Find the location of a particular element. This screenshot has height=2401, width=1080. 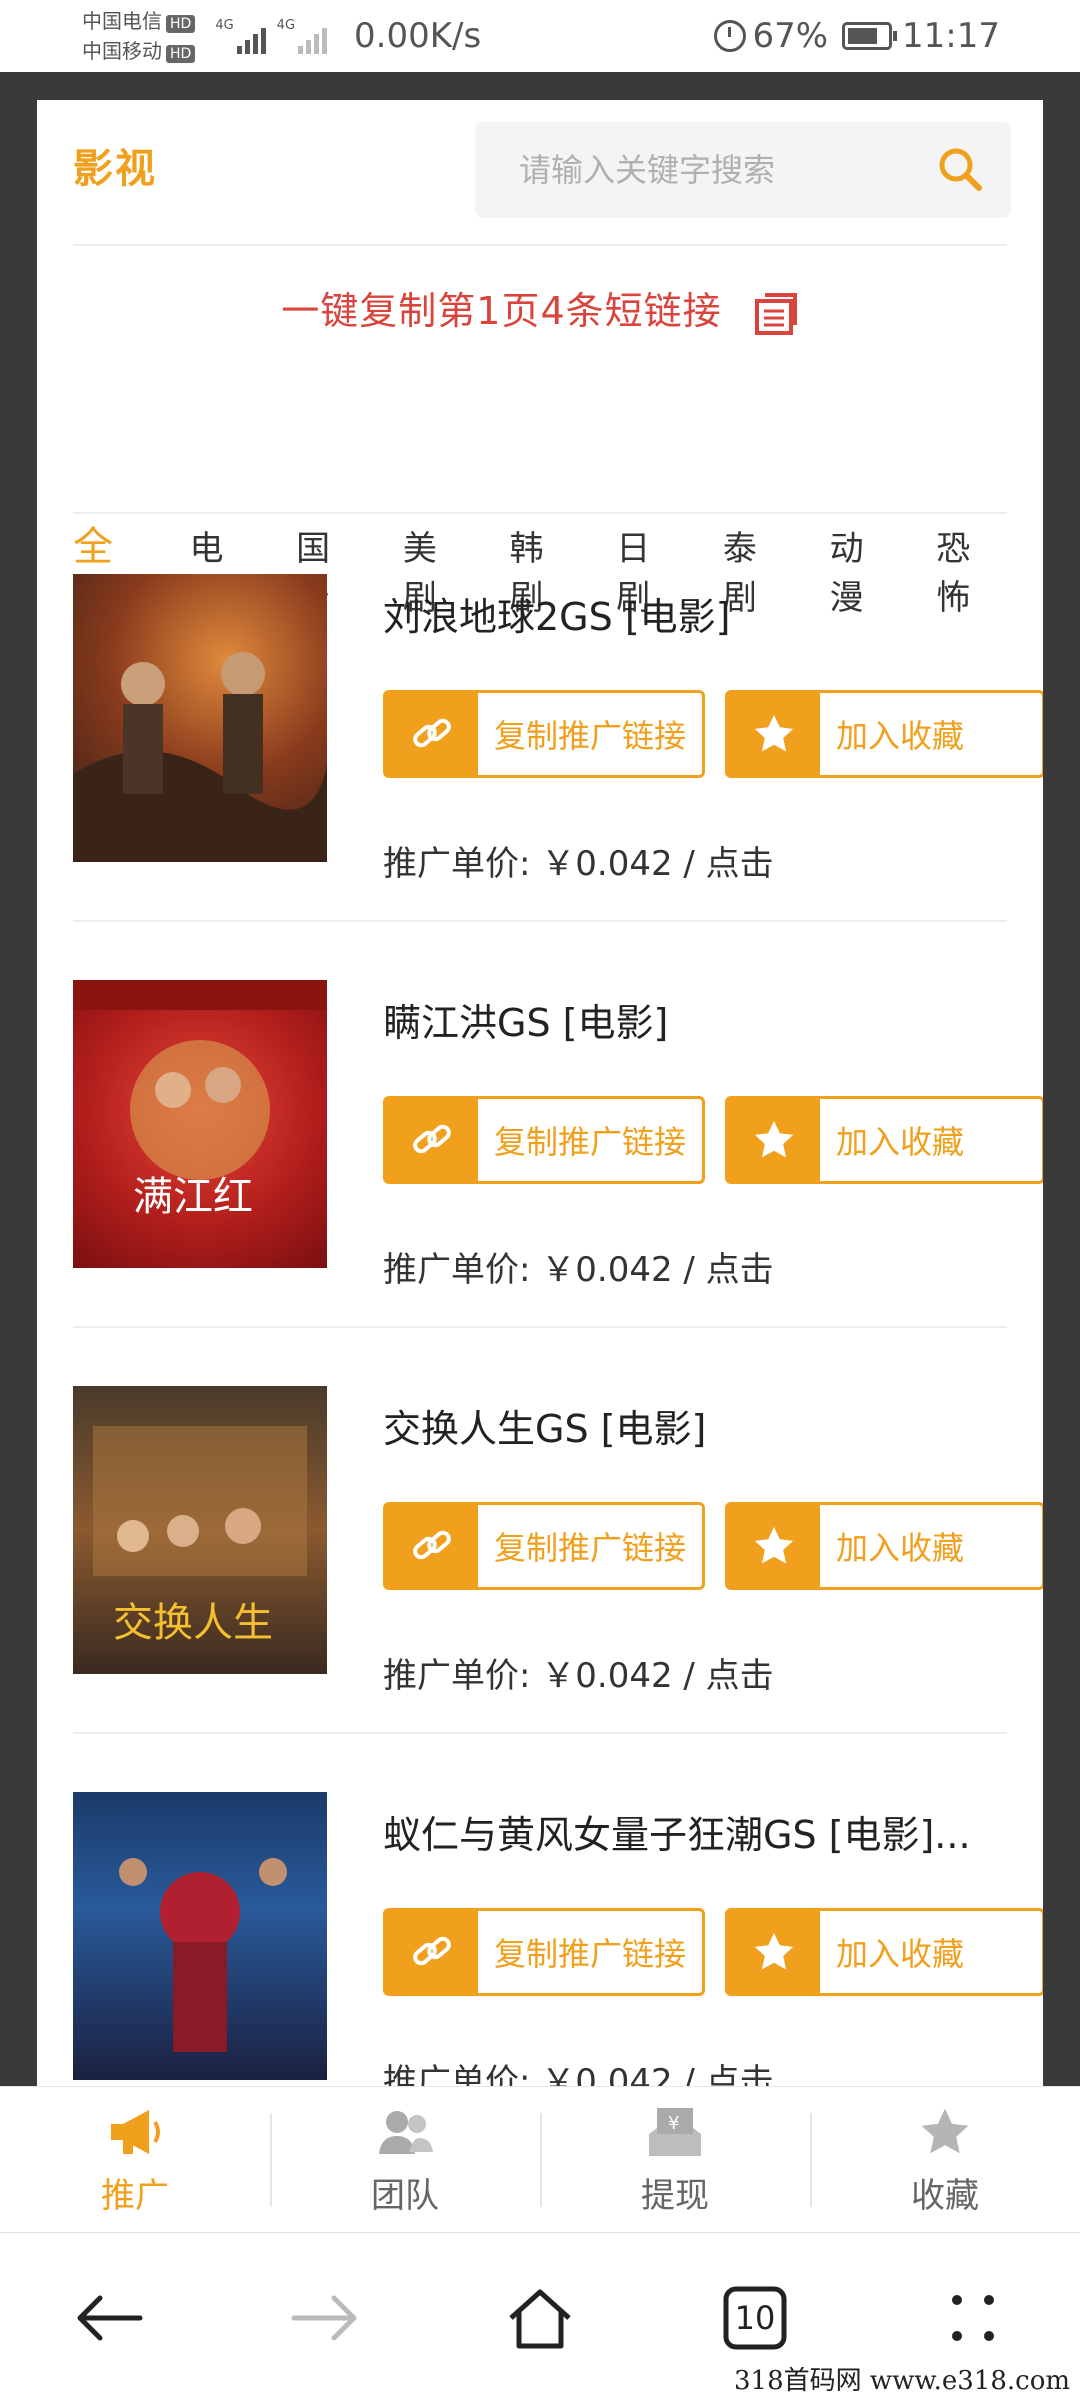

tab-count: 10 is located at coordinates (755, 2318).